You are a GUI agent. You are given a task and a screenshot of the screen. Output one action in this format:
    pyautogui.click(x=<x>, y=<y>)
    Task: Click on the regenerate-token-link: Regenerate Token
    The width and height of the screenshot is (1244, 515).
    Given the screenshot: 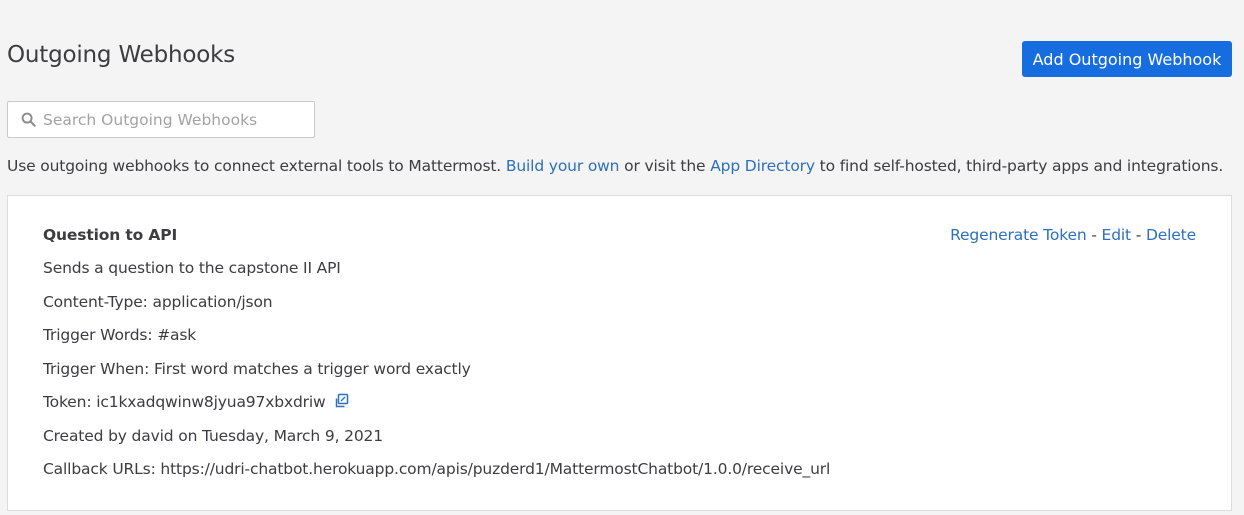 What is the action you would take?
    pyautogui.click(x=1018, y=235)
    